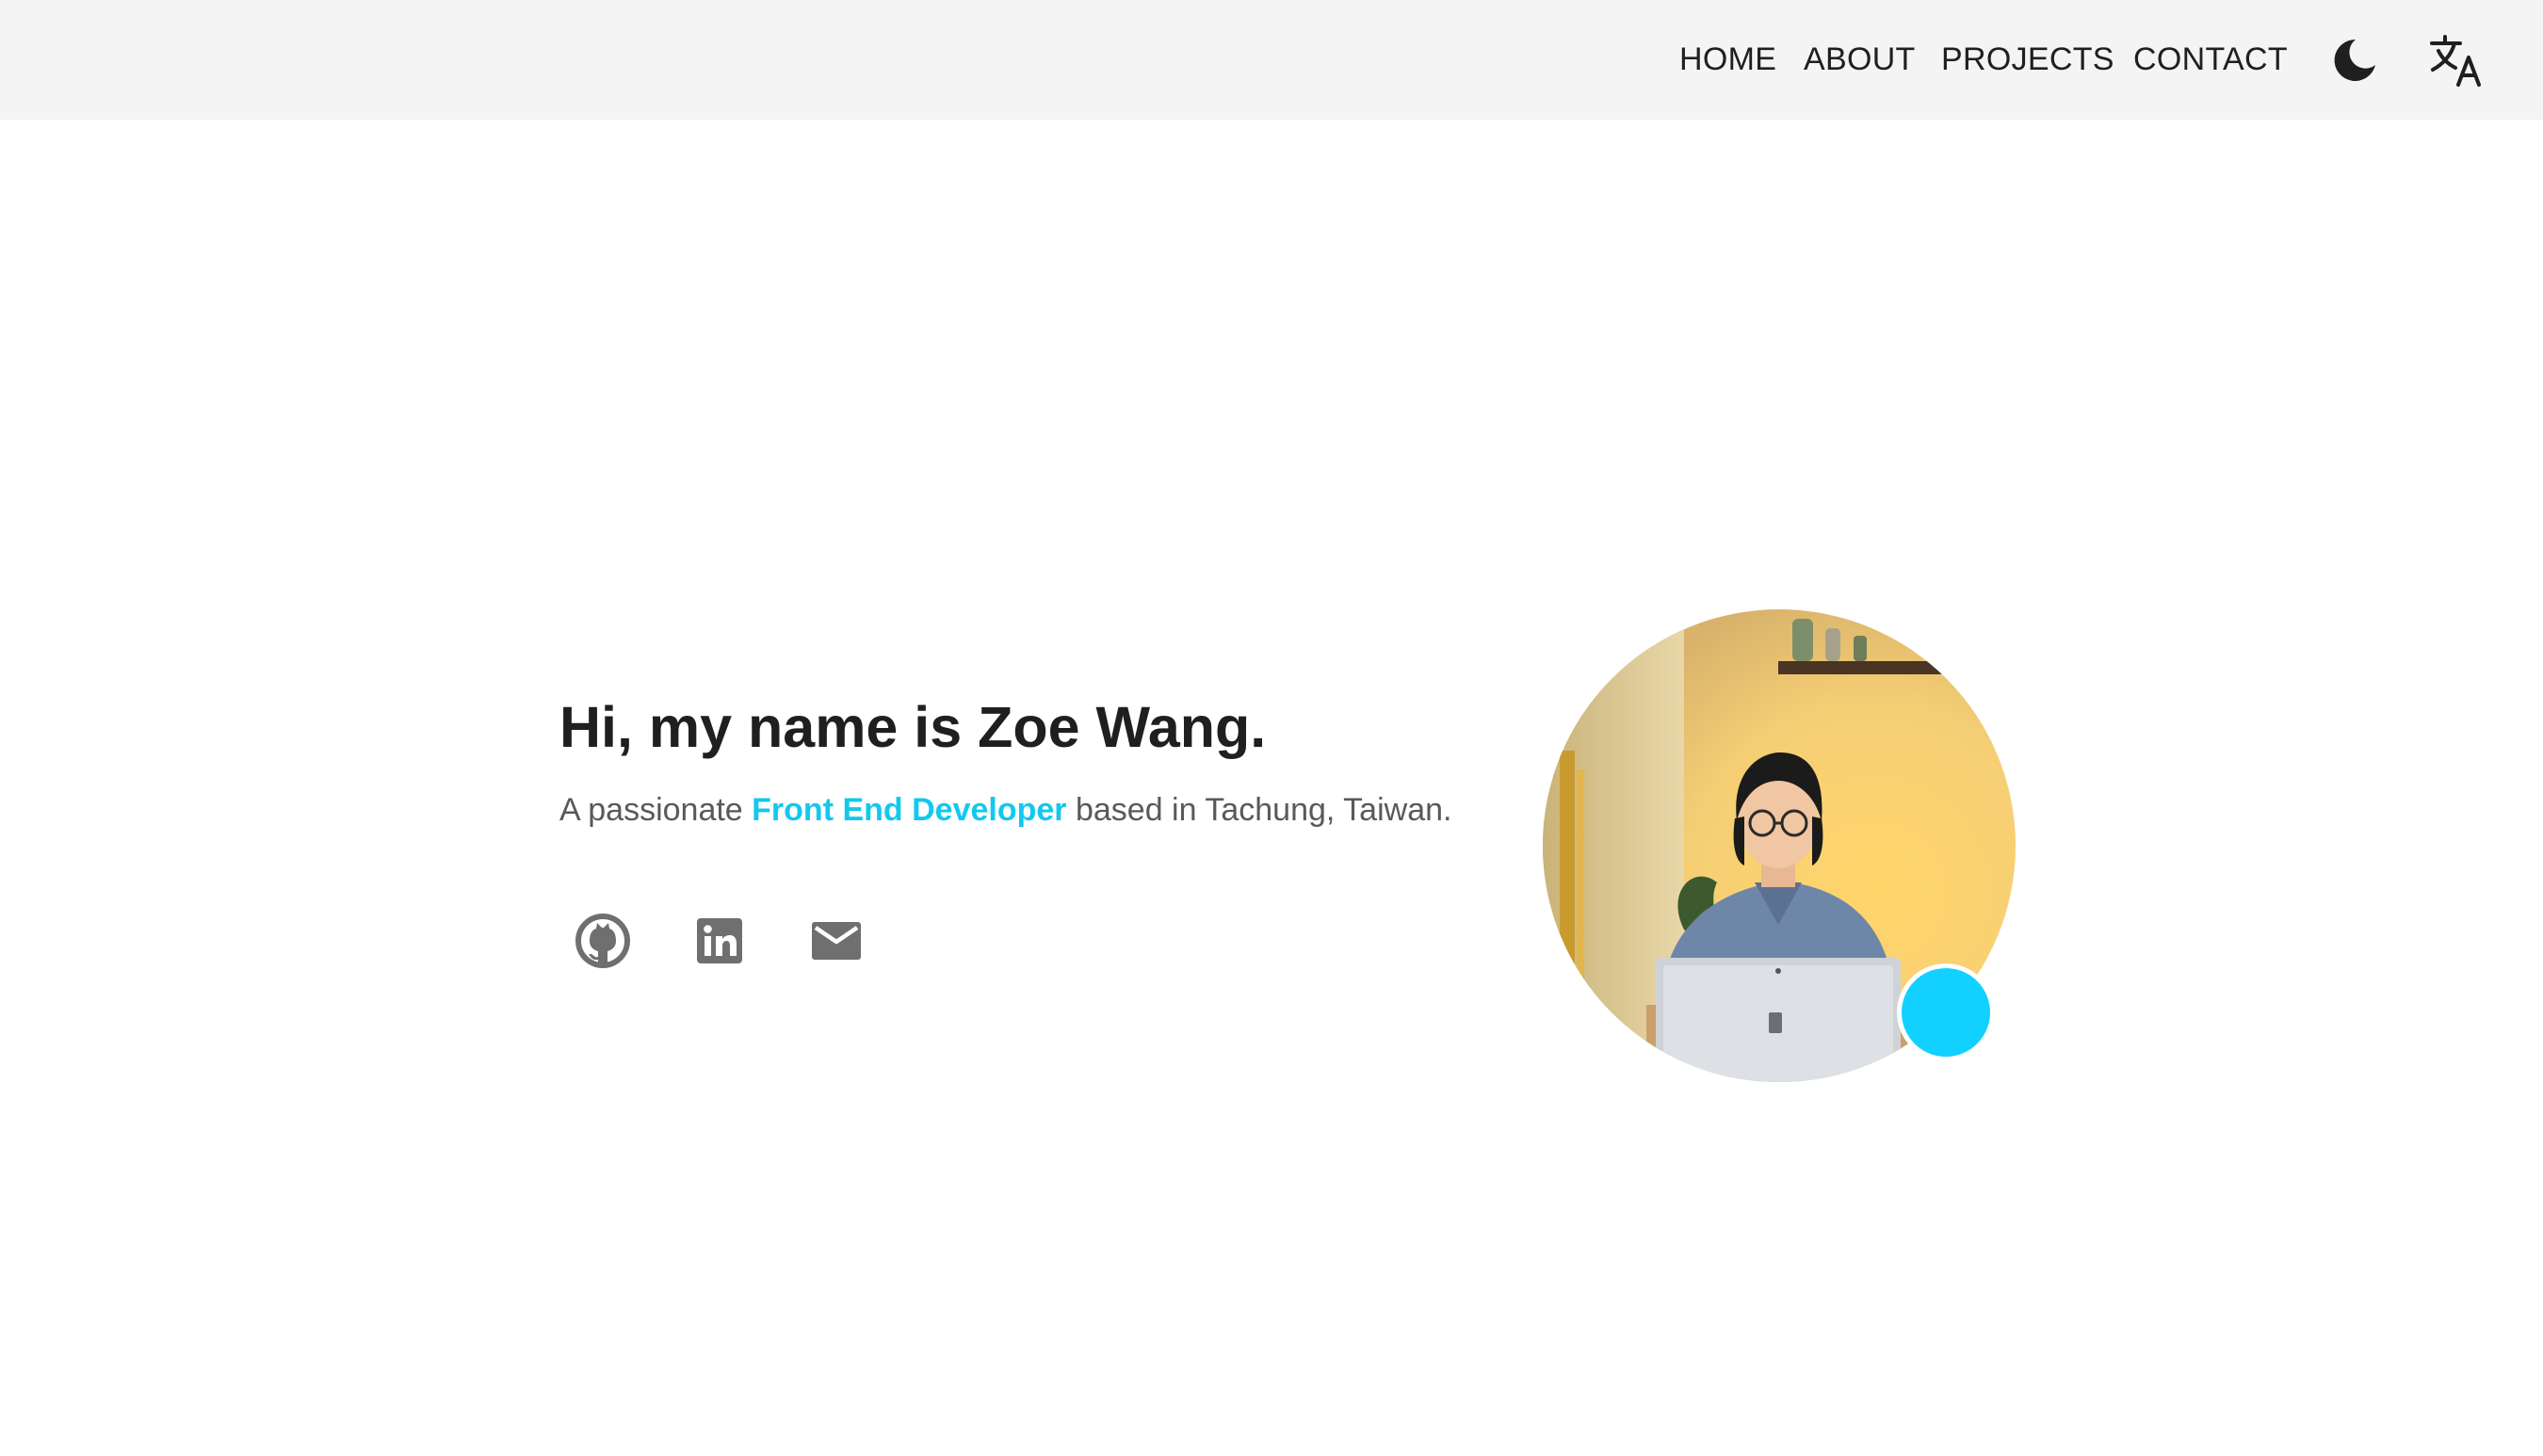  Describe the element at coordinates (2027, 59) in the screenshot. I see `nav-projects-link: PROJECTS` at that location.